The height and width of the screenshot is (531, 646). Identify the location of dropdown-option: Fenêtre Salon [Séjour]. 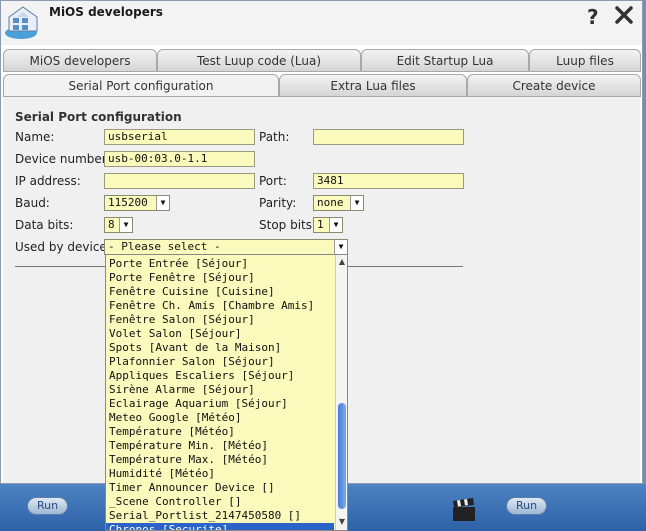
(220, 320).